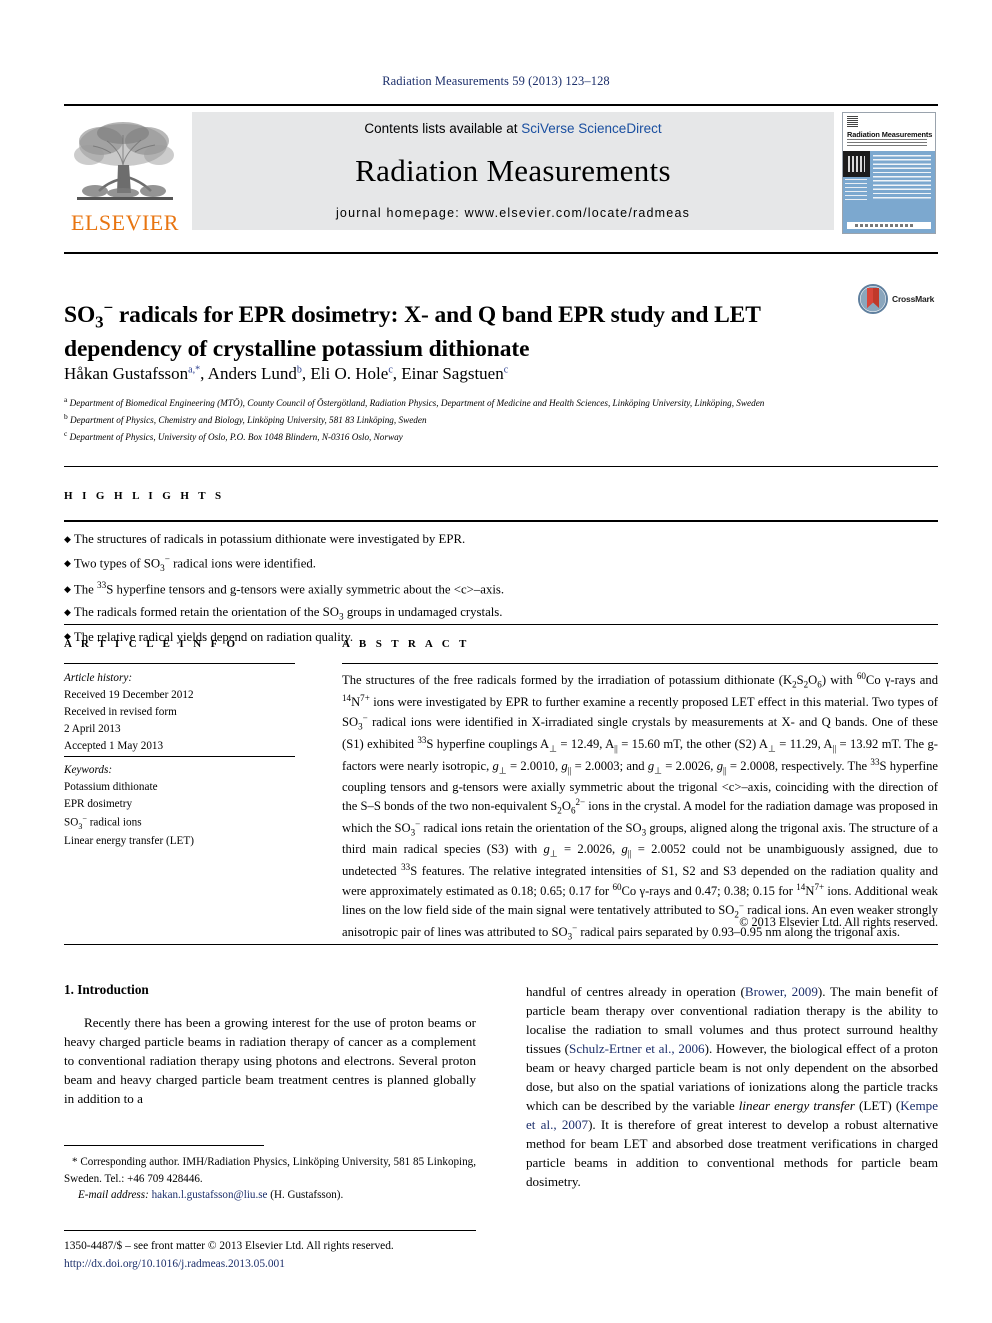 This screenshot has width=992, height=1323. Describe the element at coordinates (501, 521) in the screenshot. I see `highlights-mid-divider` at that location.